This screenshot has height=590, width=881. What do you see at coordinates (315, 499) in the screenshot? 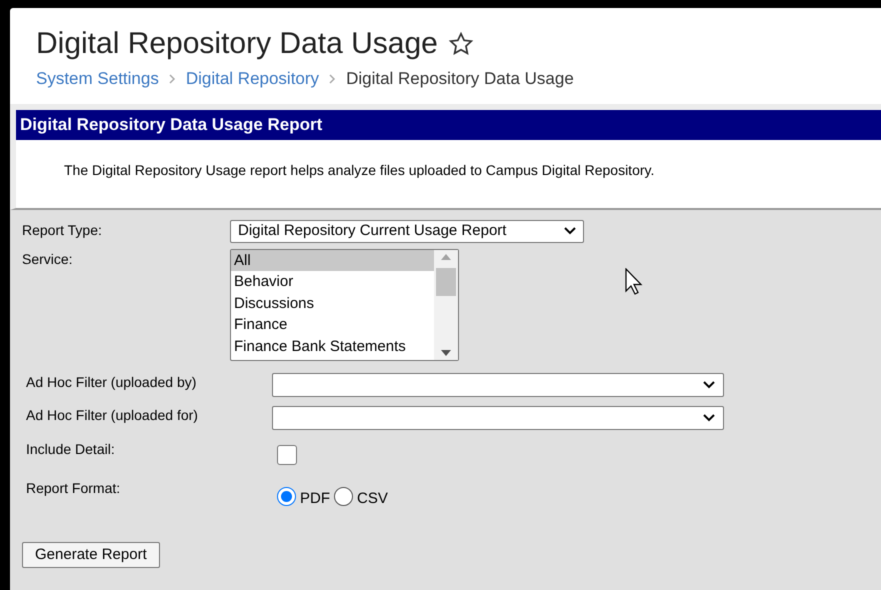
I see `radio-label: PDF` at bounding box center [315, 499].